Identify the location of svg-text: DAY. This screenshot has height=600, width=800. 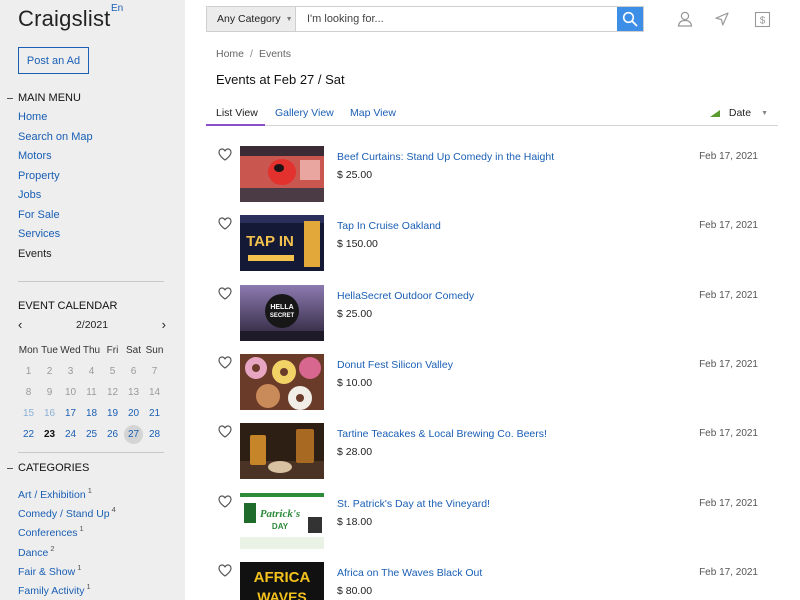
(280, 526).